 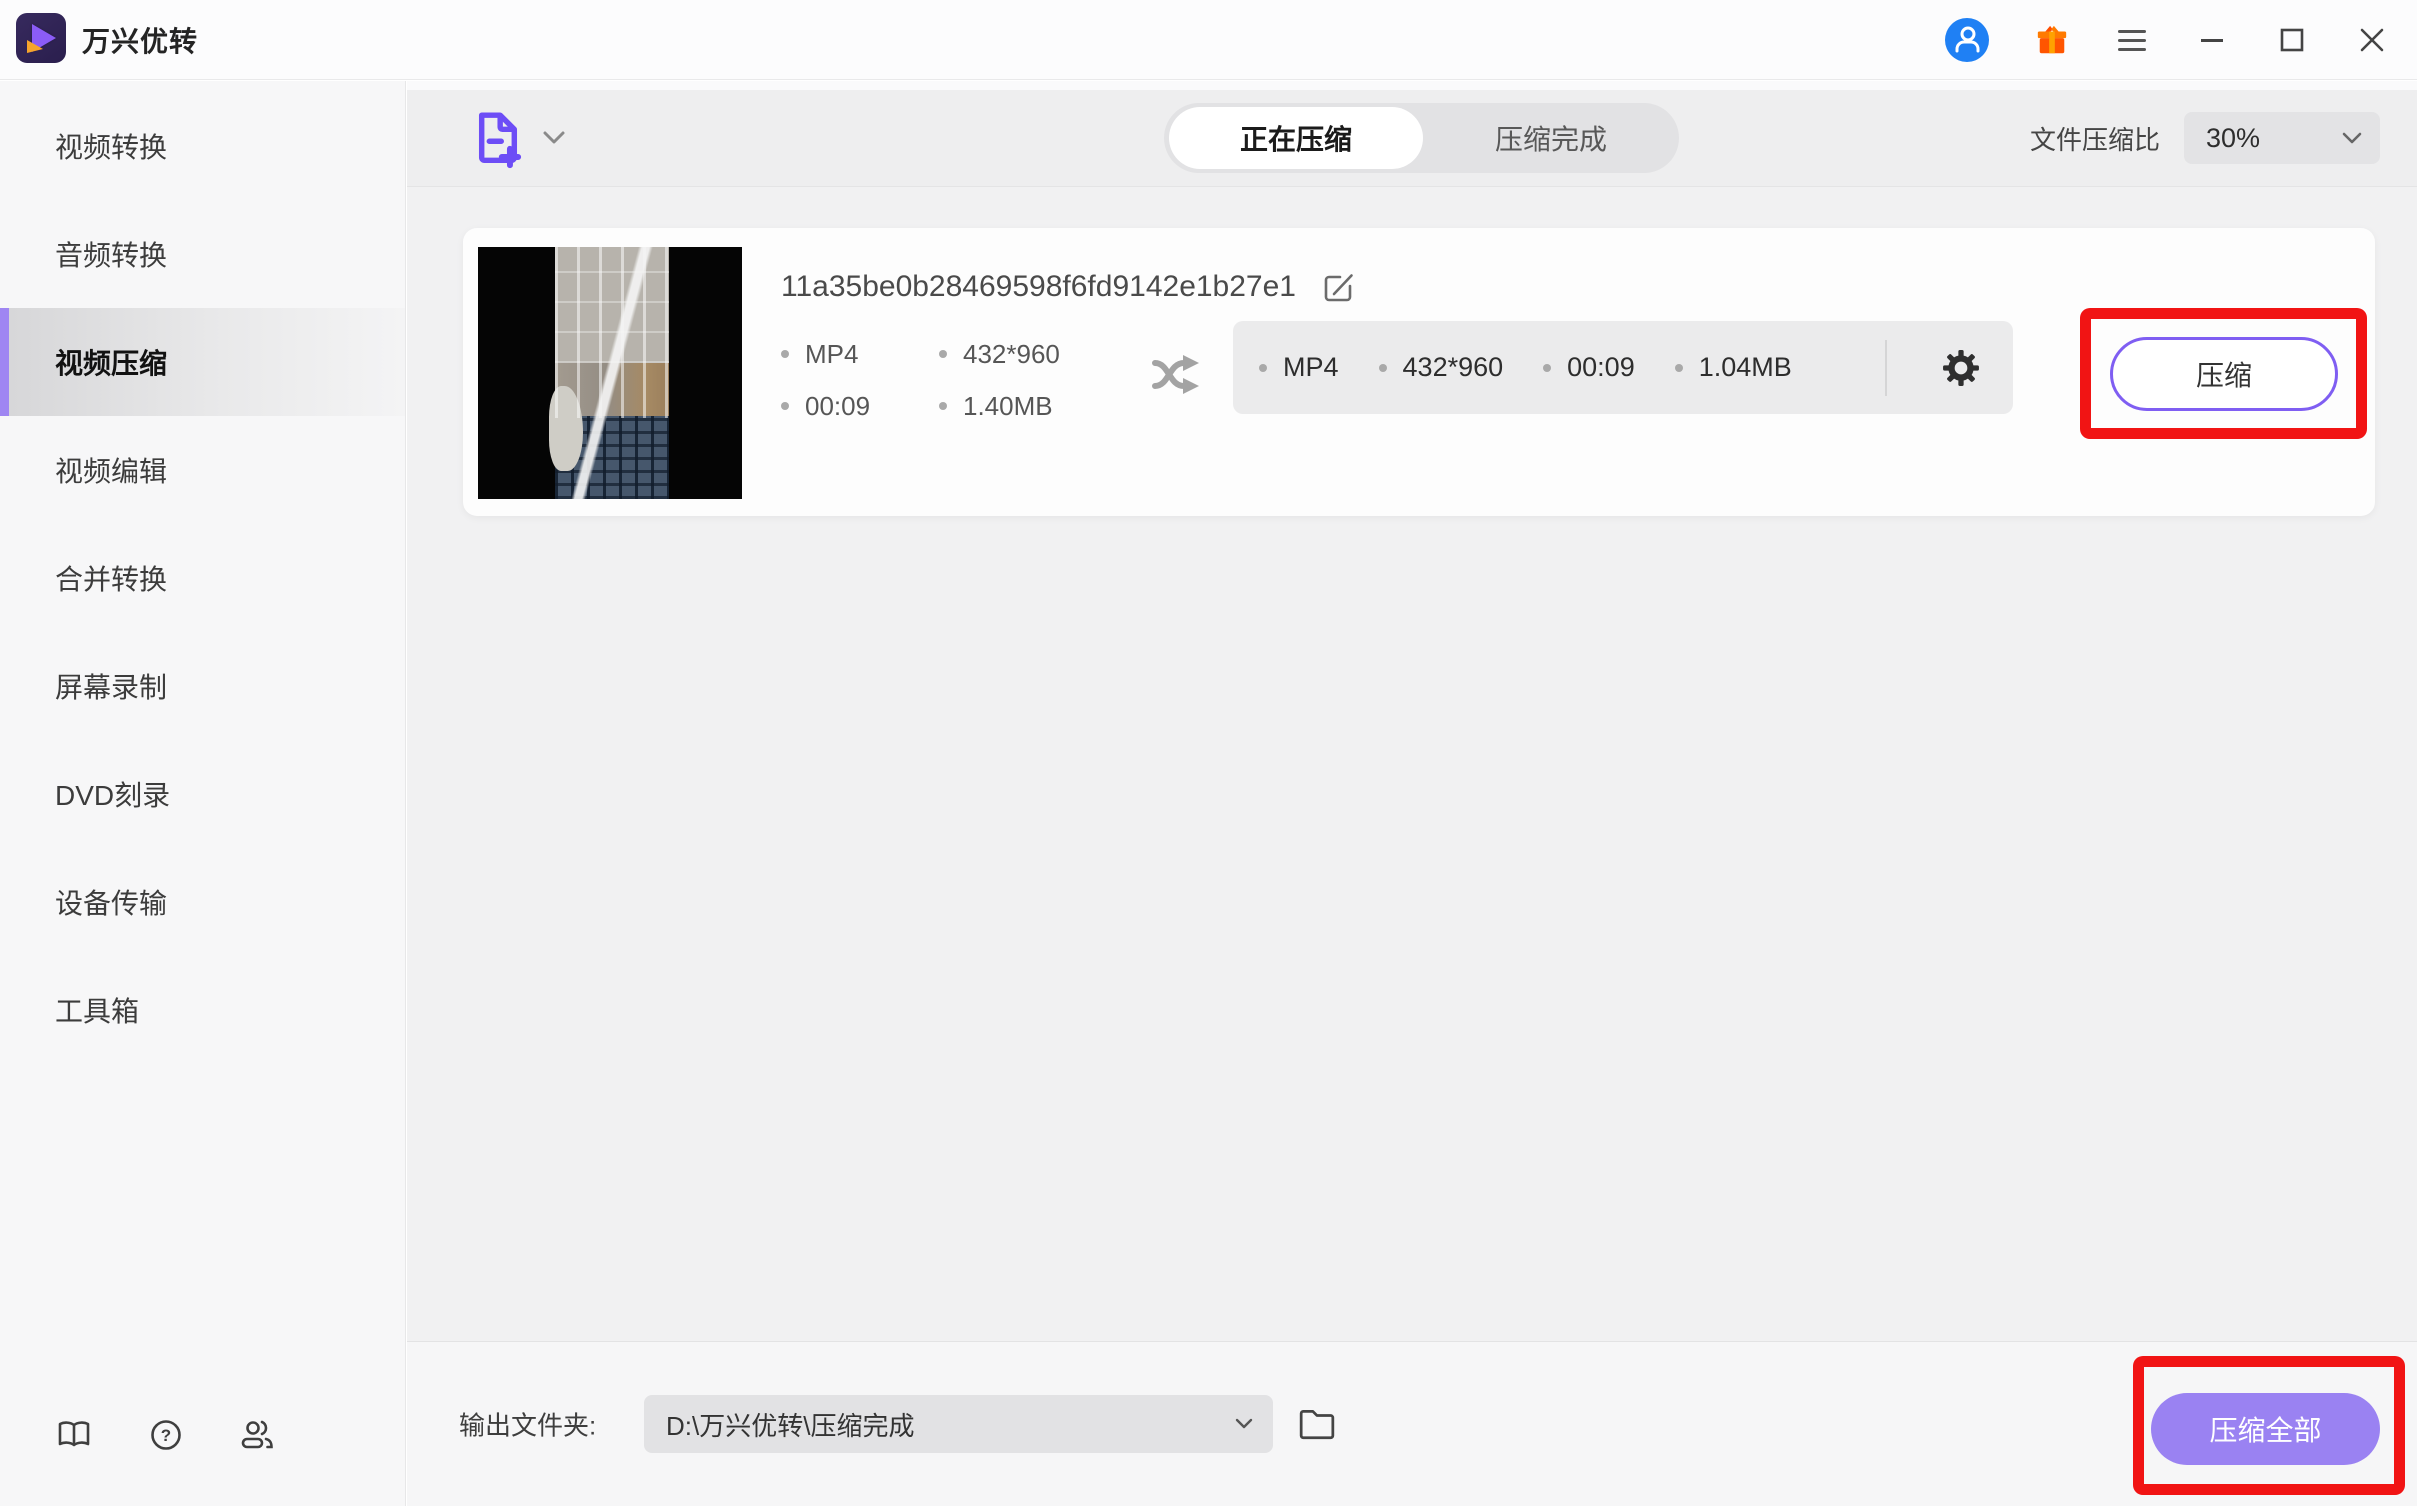 What do you see at coordinates (1886, 367) in the screenshot?
I see `divider` at bounding box center [1886, 367].